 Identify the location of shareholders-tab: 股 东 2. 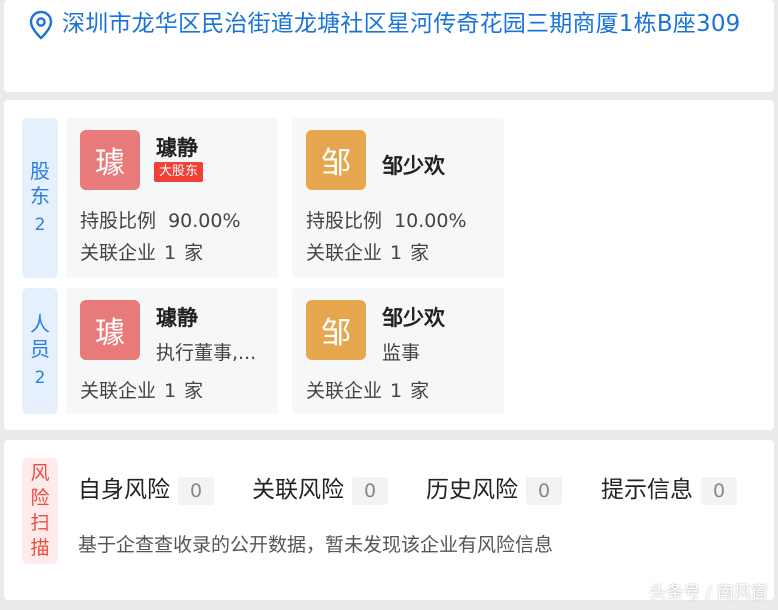
(40, 198).